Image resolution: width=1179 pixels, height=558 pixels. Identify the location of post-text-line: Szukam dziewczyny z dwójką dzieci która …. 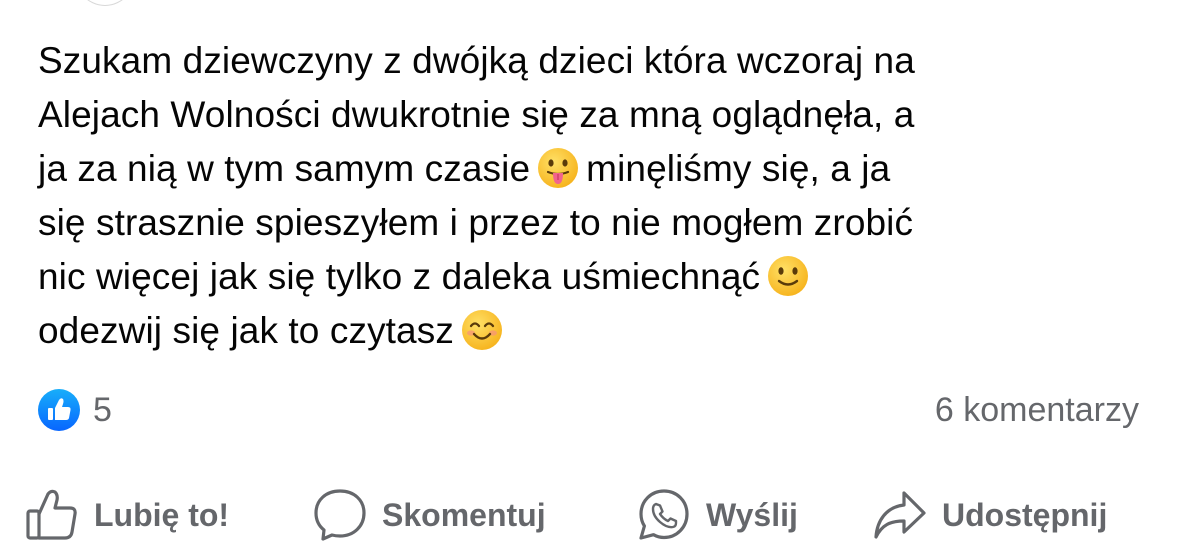
(593, 61).